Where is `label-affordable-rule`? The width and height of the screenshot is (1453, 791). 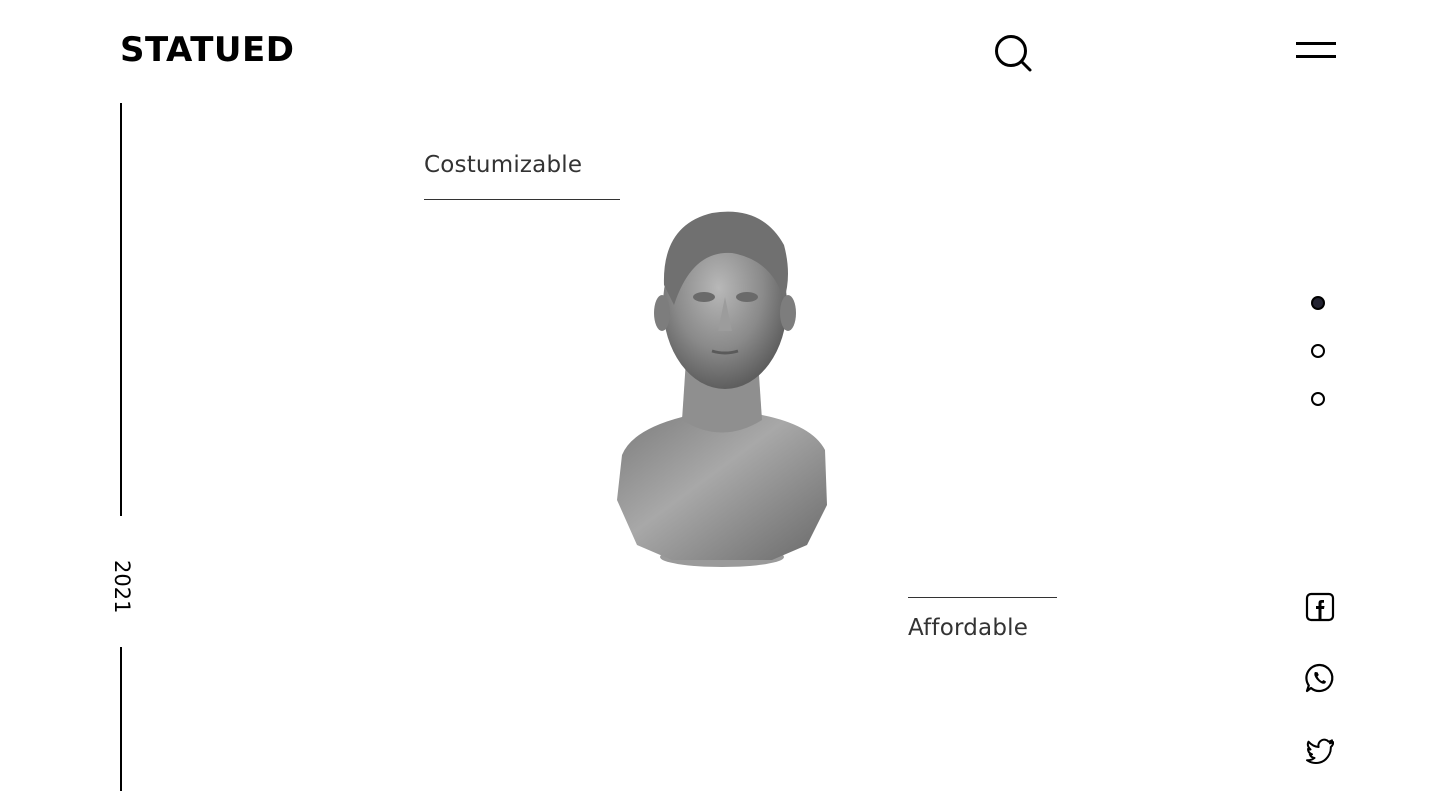 label-affordable-rule is located at coordinates (982, 597).